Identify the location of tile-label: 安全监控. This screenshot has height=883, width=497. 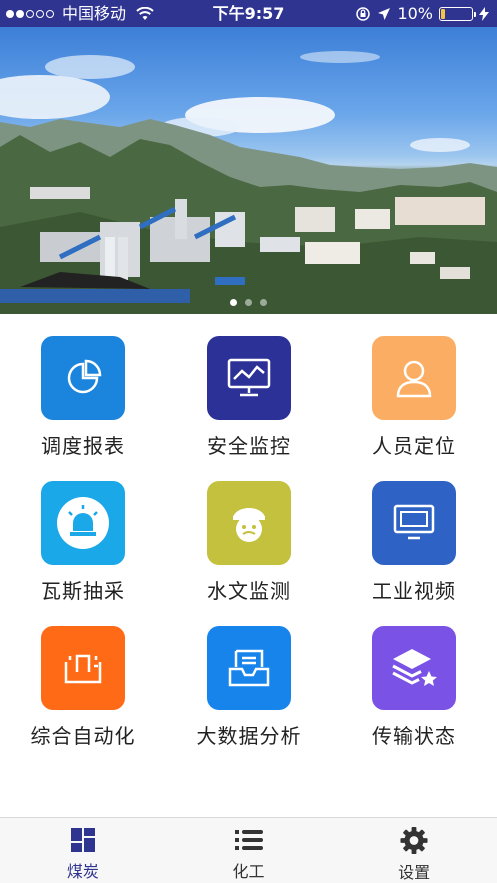
(249, 446).